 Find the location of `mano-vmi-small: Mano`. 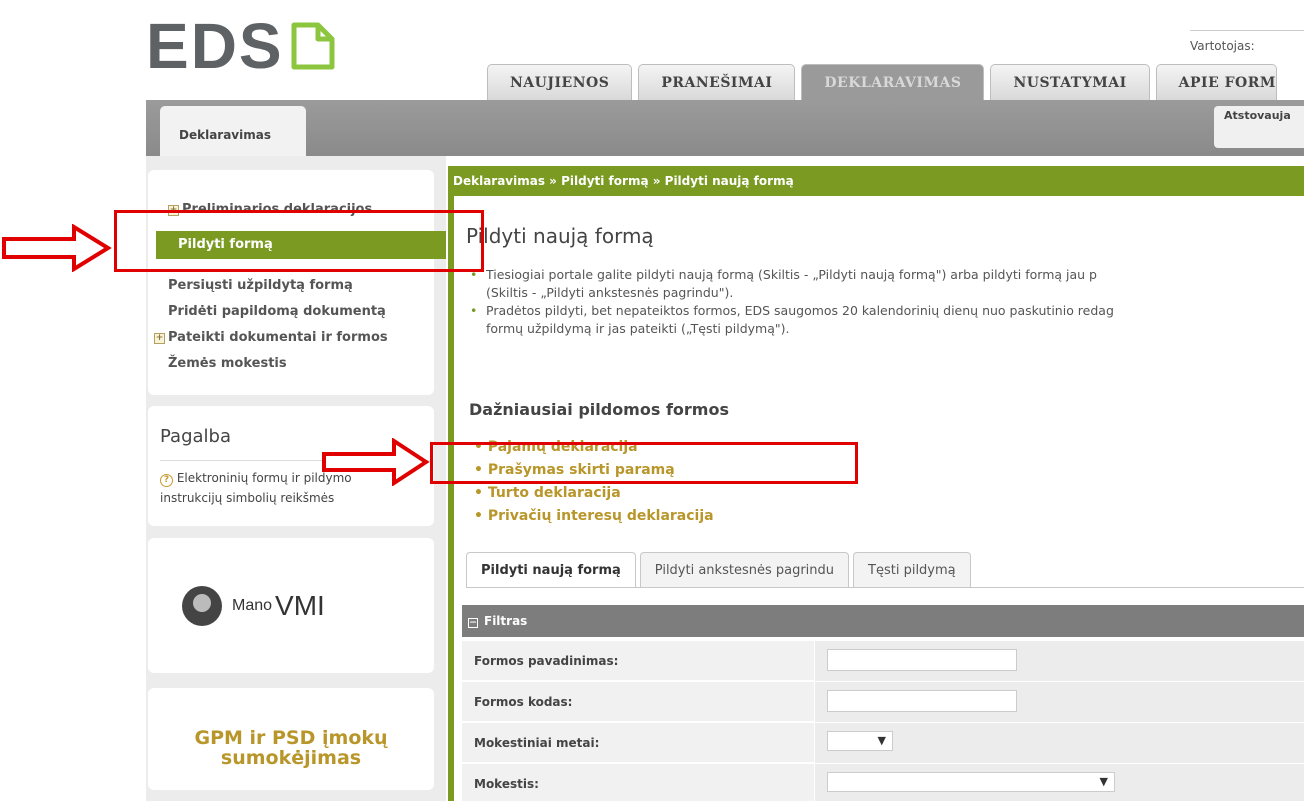

mano-vmi-small: Mano is located at coordinates (252, 605).